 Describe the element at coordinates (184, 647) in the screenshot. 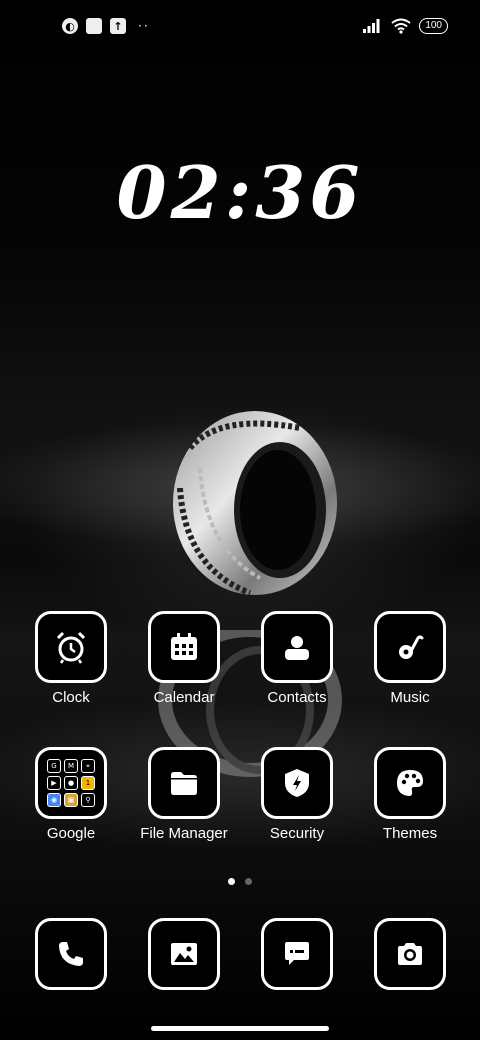

I see `calendar-icon` at that location.